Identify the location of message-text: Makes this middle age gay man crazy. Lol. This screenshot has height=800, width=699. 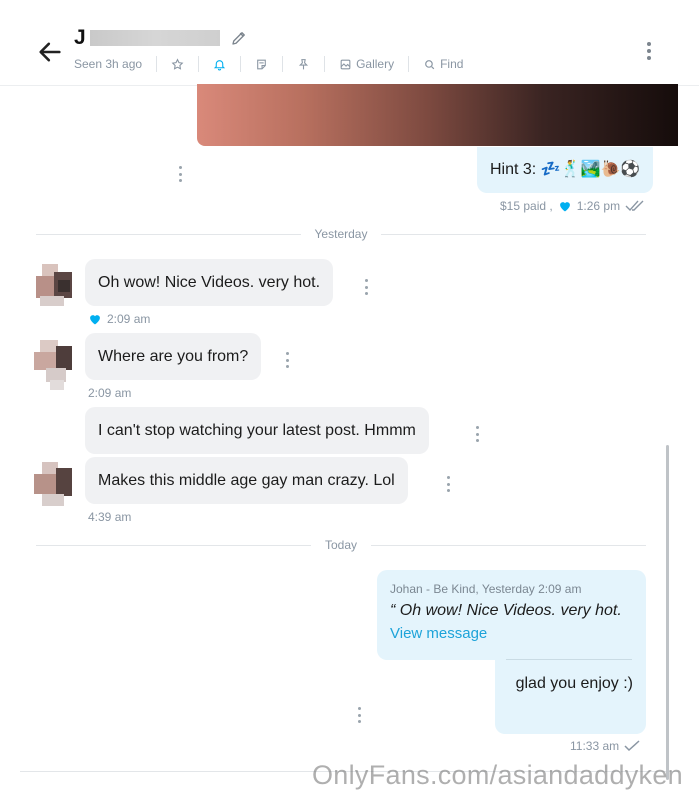
(246, 480).